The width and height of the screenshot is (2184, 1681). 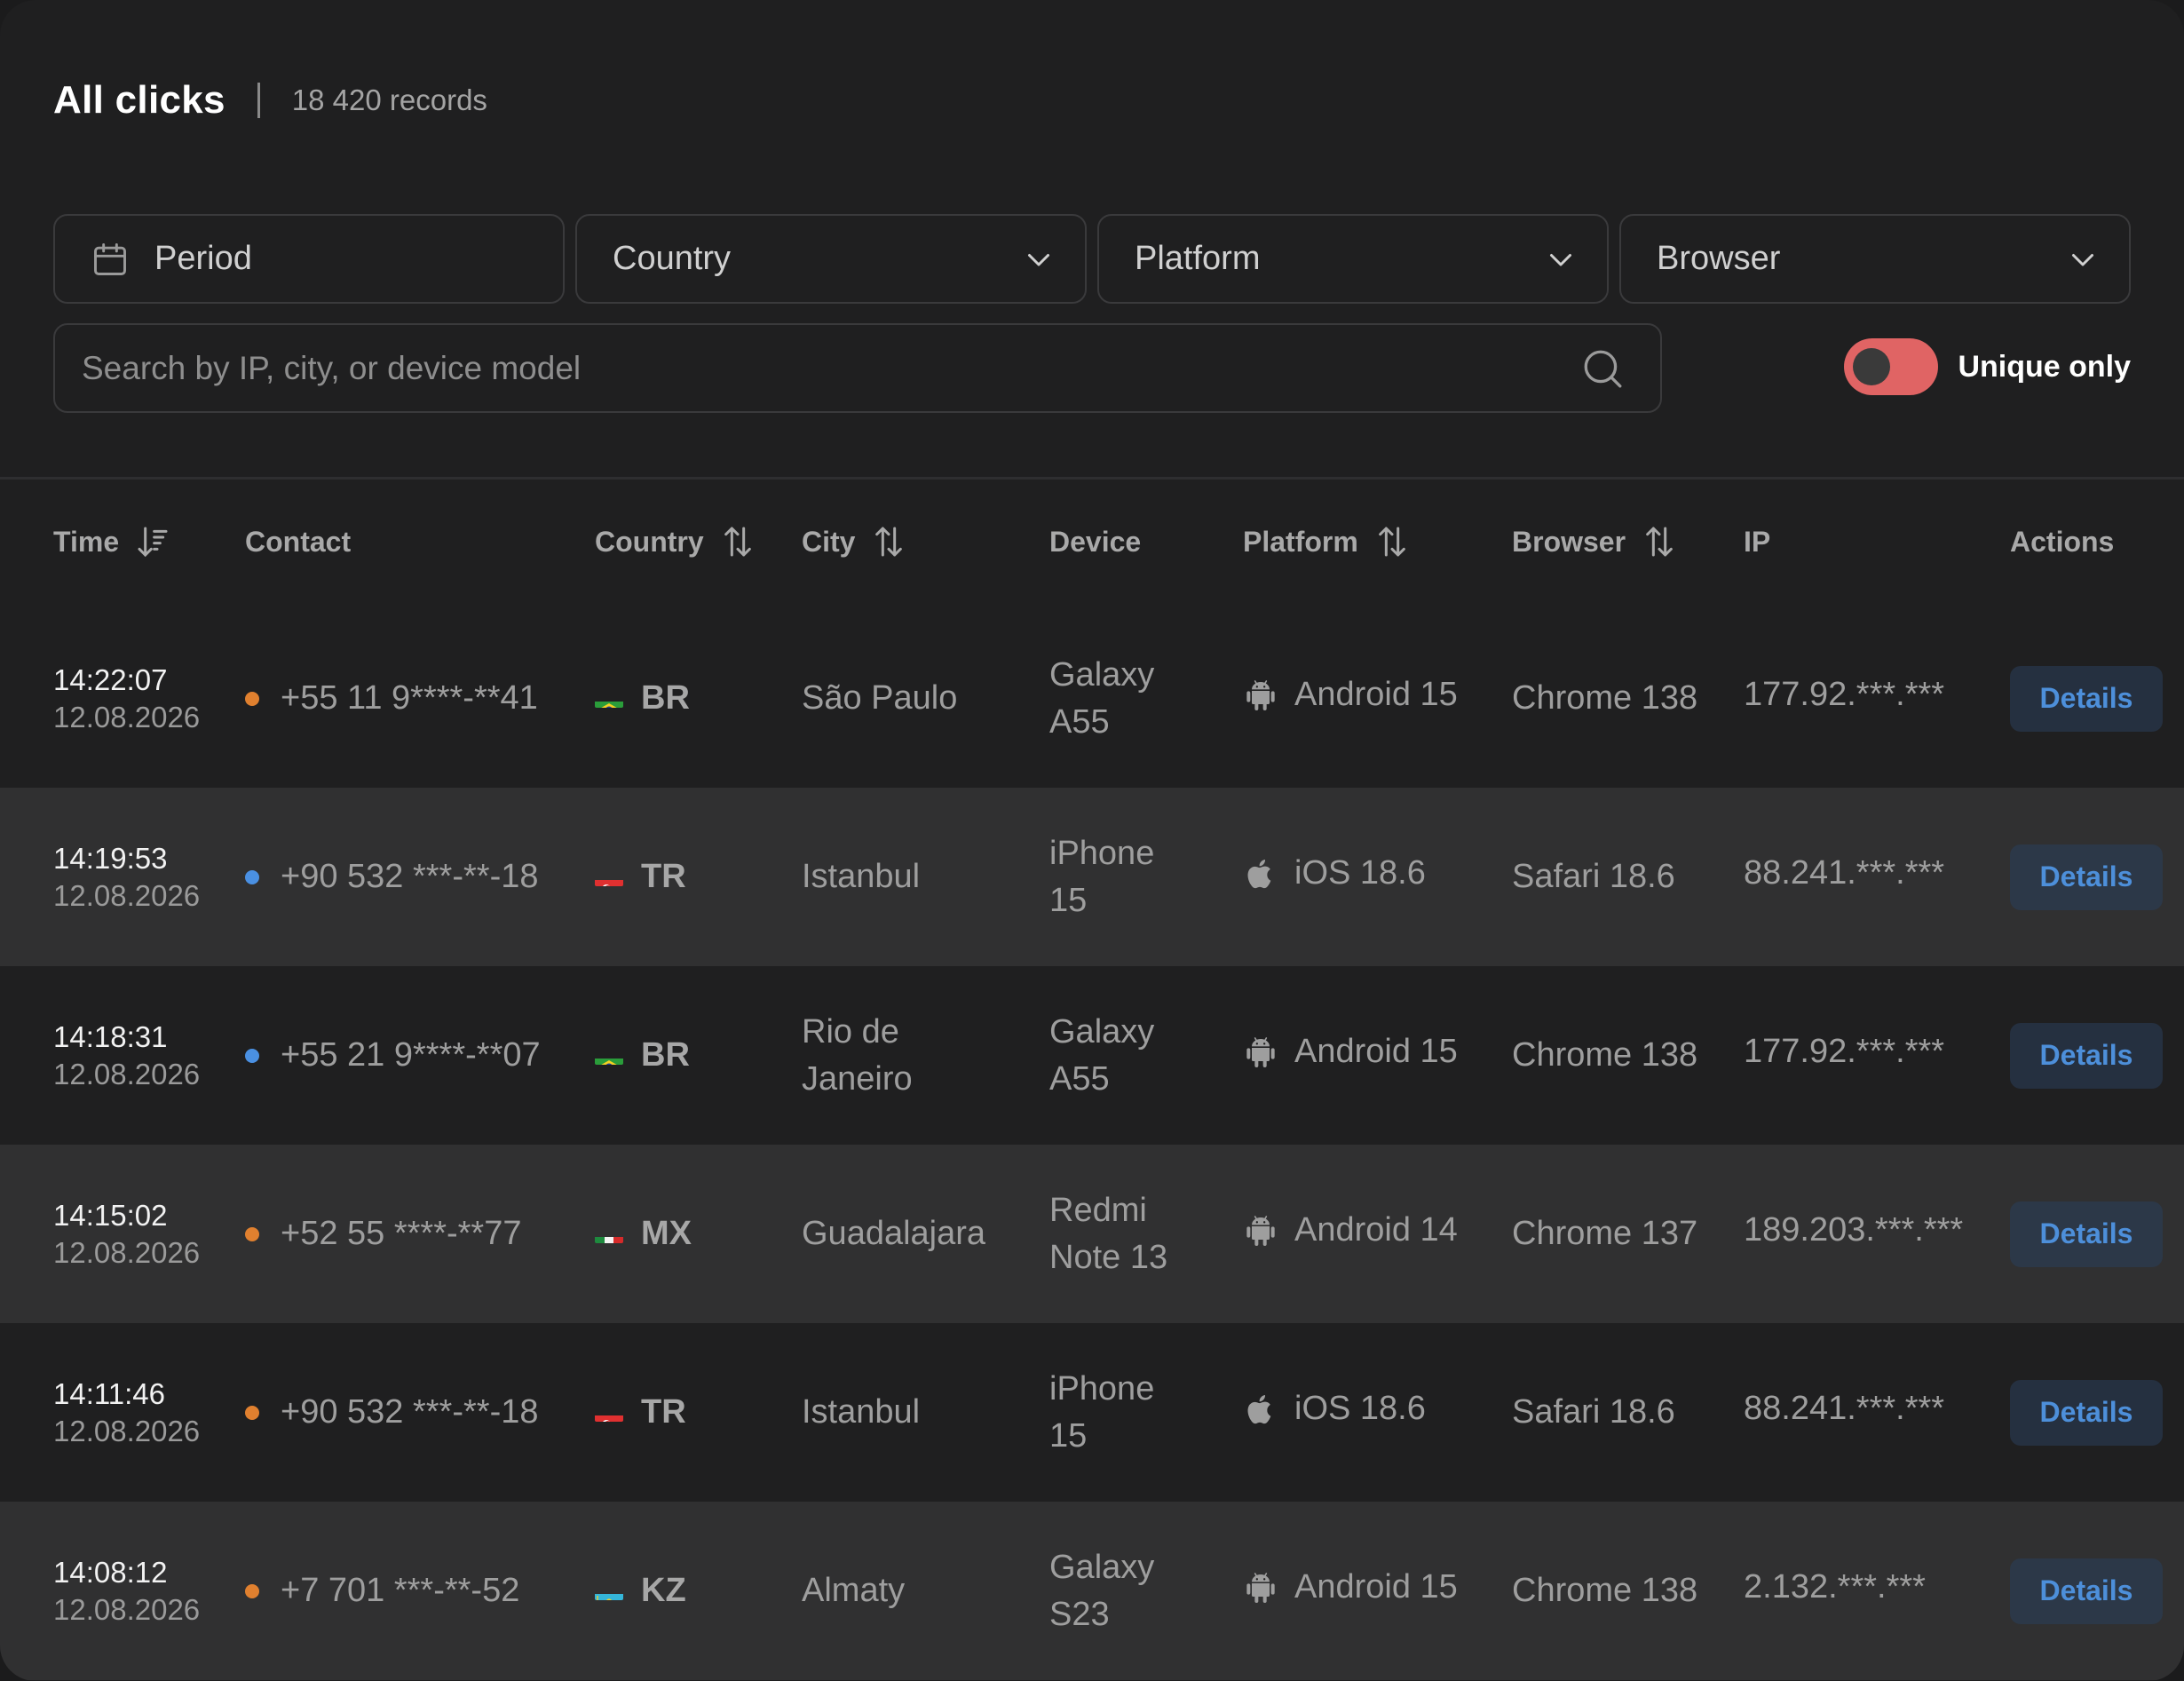 What do you see at coordinates (1602, 368) in the screenshot?
I see `search-icon` at bounding box center [1602, 368].